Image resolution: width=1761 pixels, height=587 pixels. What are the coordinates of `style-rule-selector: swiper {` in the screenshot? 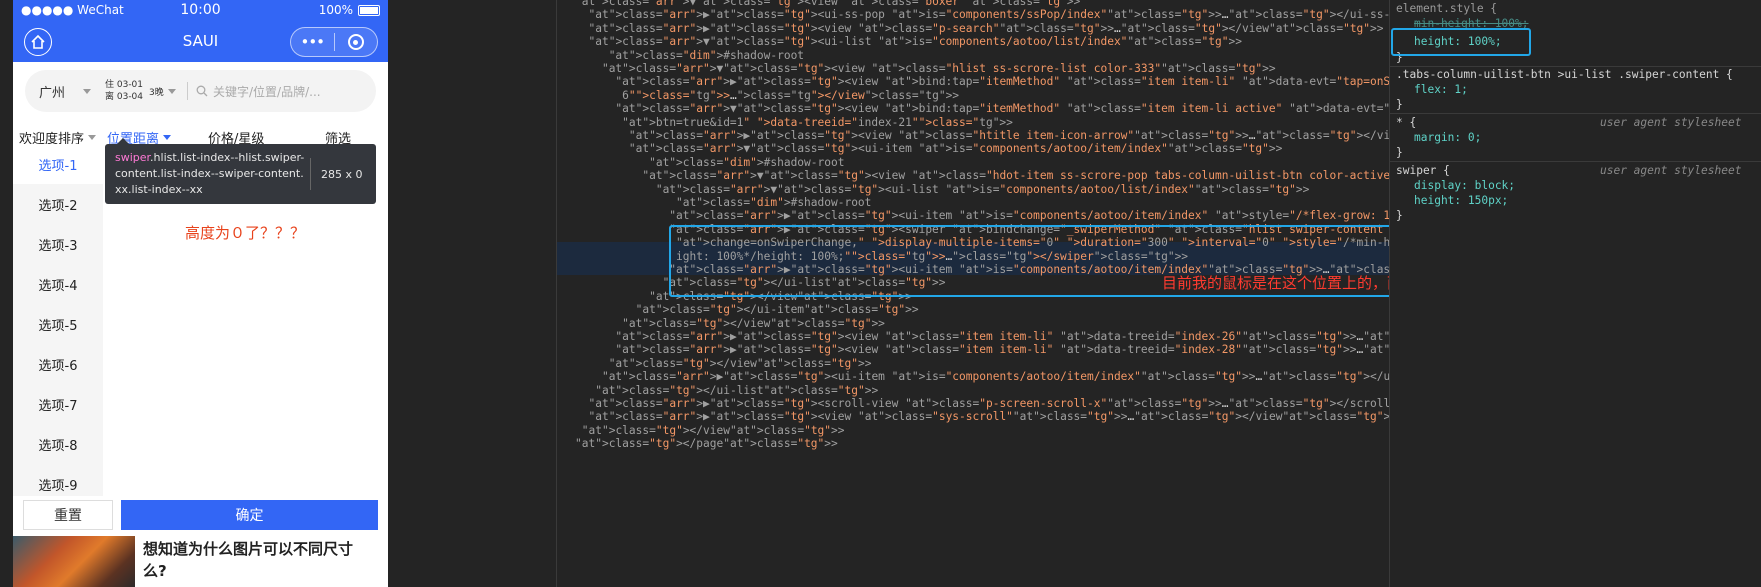 It's located at (1423, 170).